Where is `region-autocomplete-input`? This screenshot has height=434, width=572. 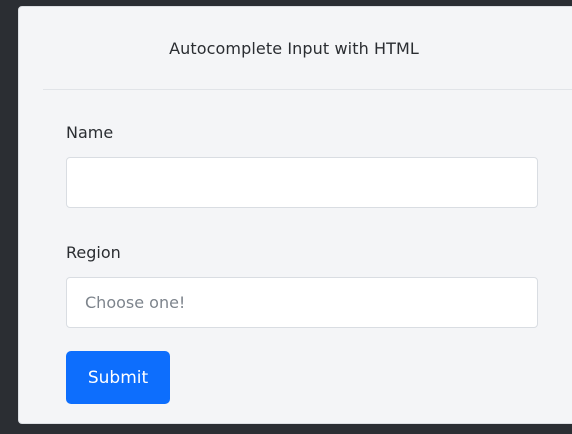 region-autocomplete-input is located at coordinates (302, 302).